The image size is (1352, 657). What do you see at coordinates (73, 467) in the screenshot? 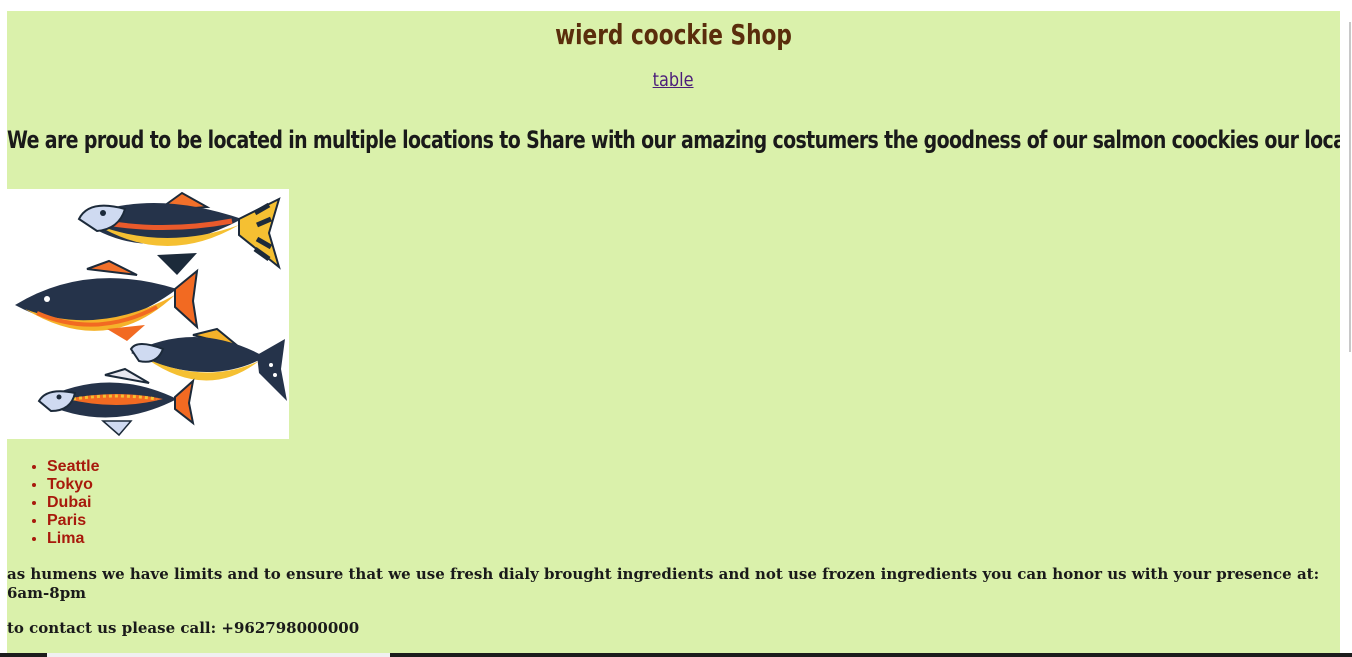
I see `location-item: Seattle` at bounding box center [73, 467].